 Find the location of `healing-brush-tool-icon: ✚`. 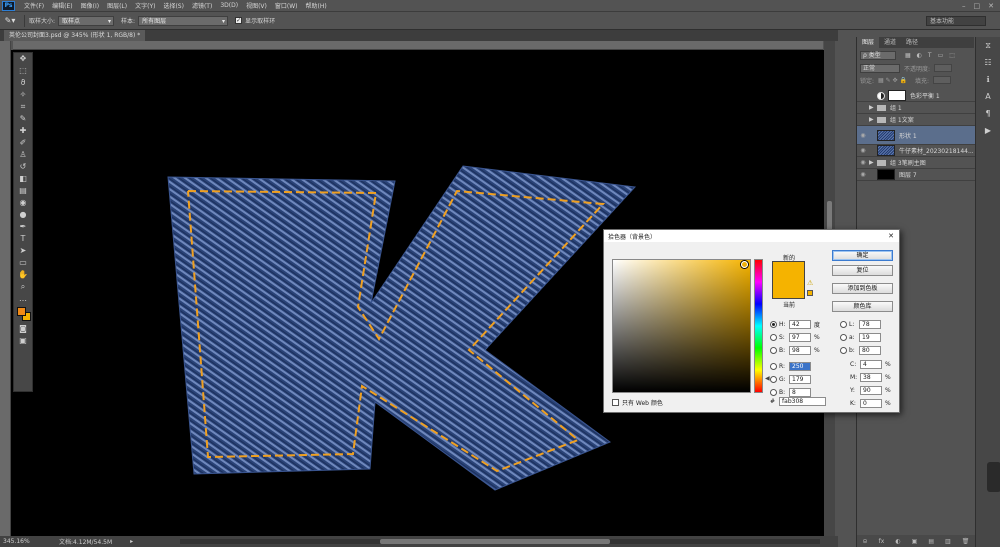

healing-brush-tool-icon: ✚ is located at coordinates (23, 131).